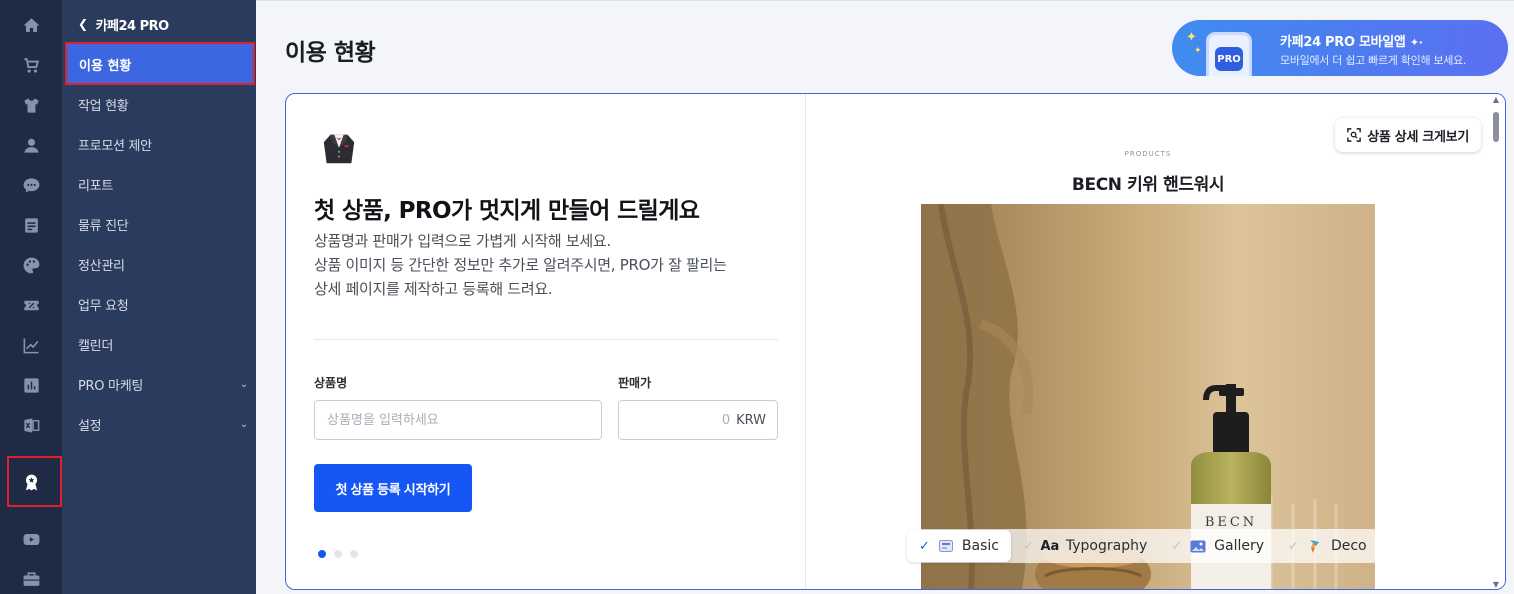  I want to click on back-to-pro-link: ❮ 카페24 PRO, so click(123, 24).